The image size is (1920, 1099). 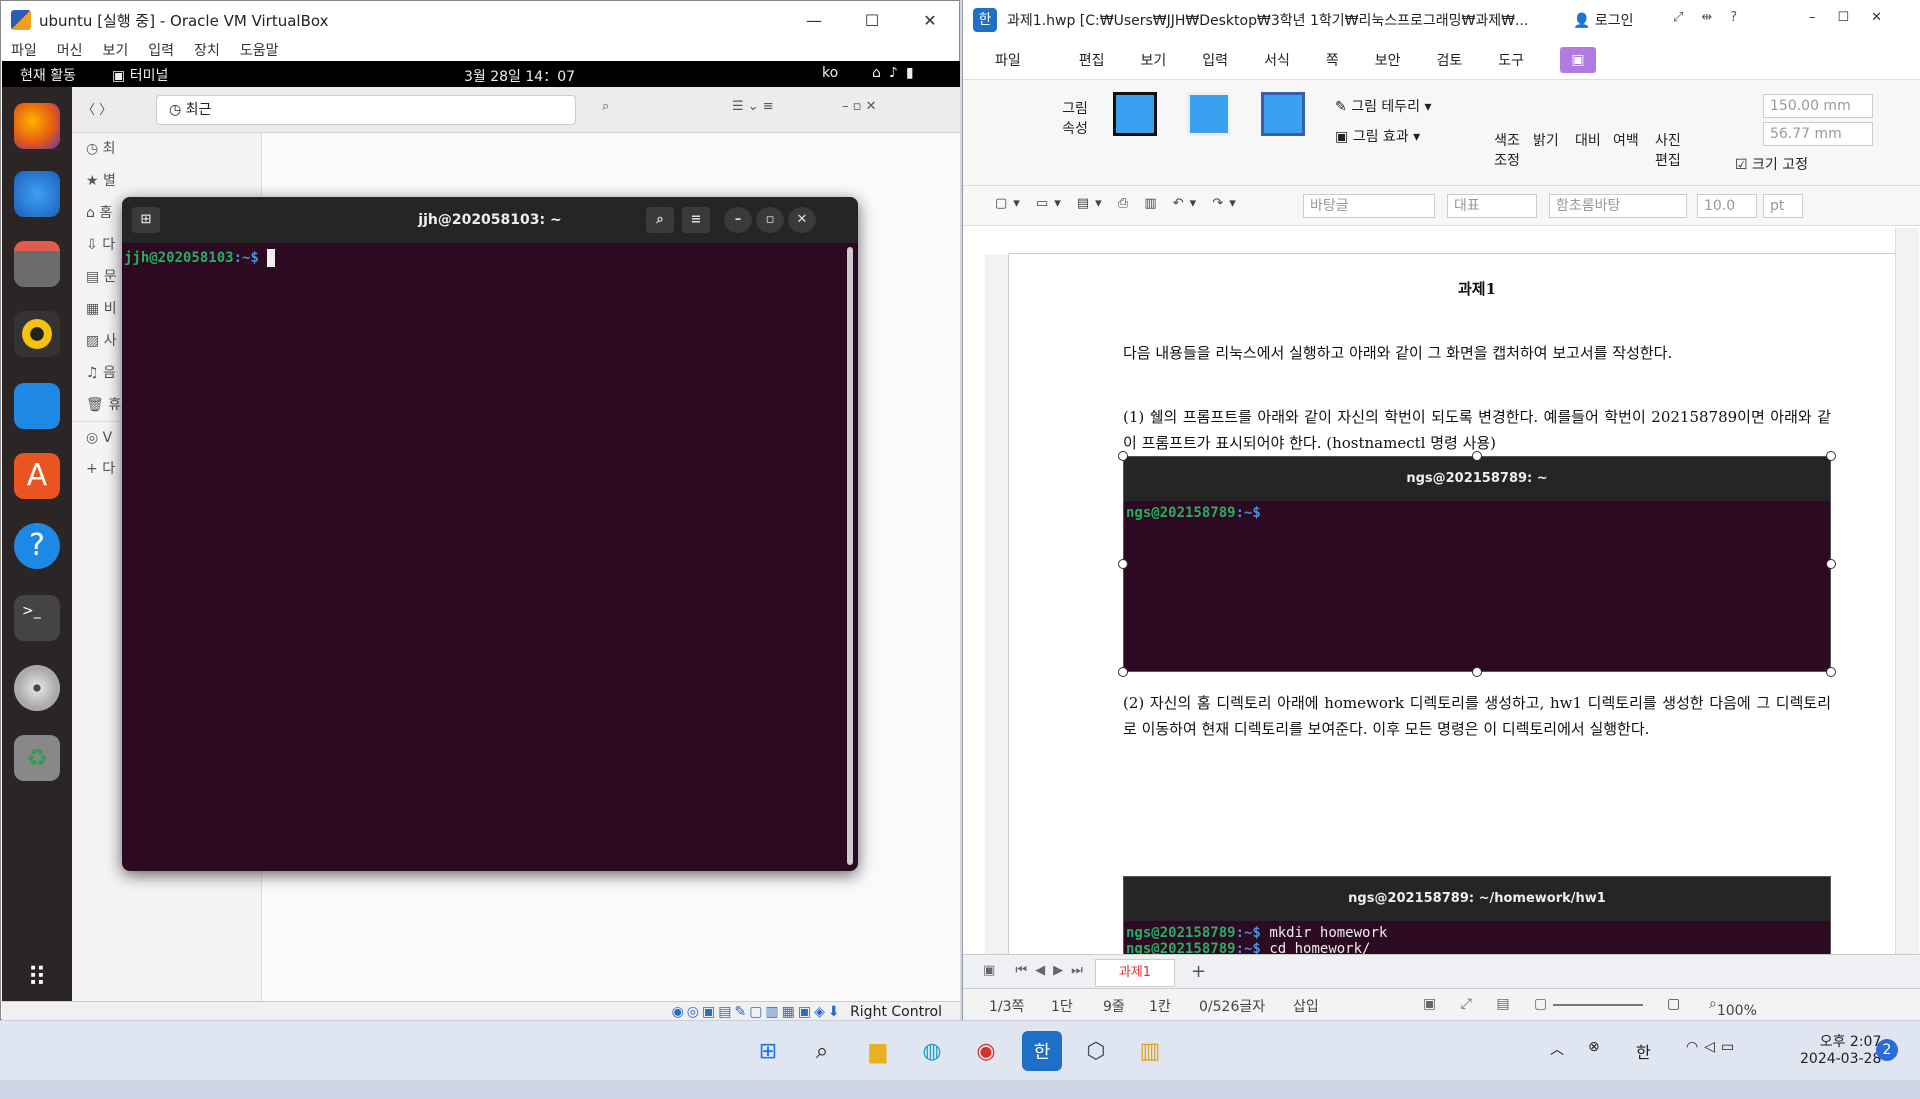 What do you see at coordinates (37, 618) in the screenshot?
I see `terminal-icon: >_` at bounding box center [37, 618].